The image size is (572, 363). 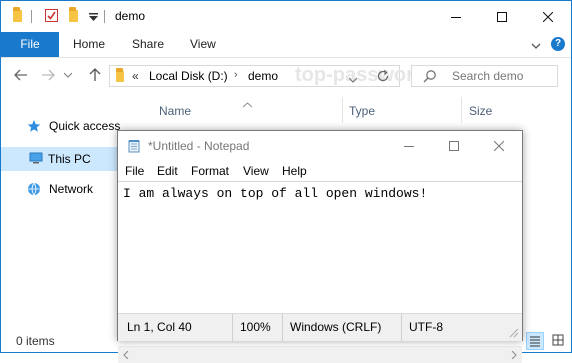 I want to click on nav-item-quick-access: Quick access, so click(x=77, y=126).